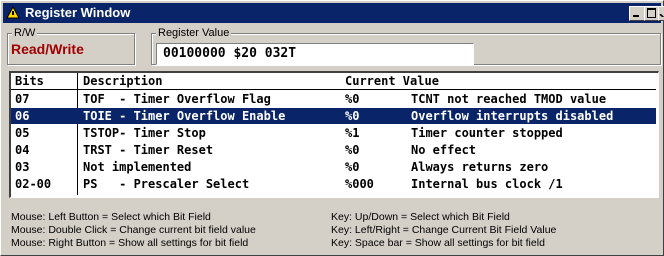 The height and width of the screenshot is (256, 664). I want to click on cell-value-meaning: TCNT not reached TMOD value, so click(509, 99).